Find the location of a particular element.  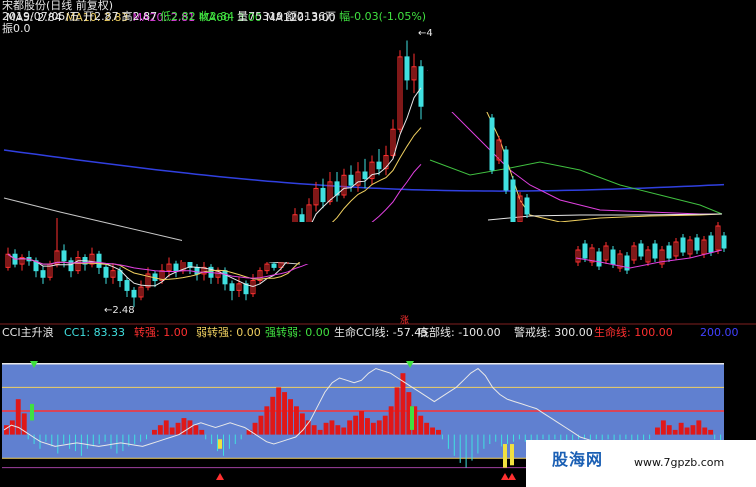

ma5-right is located at coordinates (605, 217).